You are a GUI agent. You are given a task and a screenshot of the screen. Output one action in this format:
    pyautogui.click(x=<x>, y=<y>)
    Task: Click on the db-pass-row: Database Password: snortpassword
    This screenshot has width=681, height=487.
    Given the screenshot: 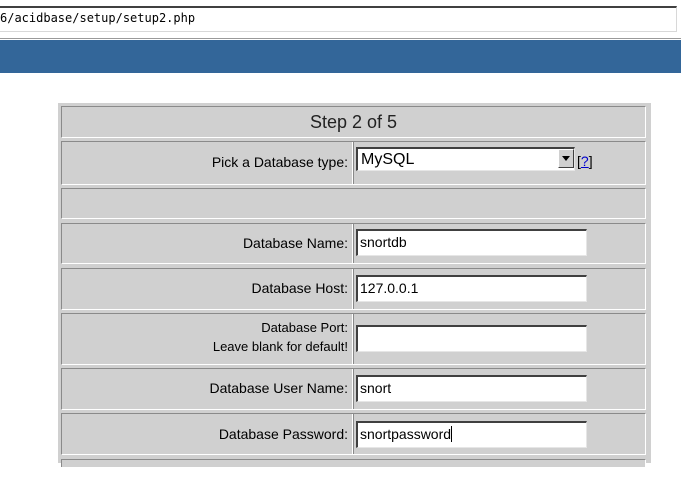 What is the action you would take?
    pyautogui.click(x=353, y=434)
    